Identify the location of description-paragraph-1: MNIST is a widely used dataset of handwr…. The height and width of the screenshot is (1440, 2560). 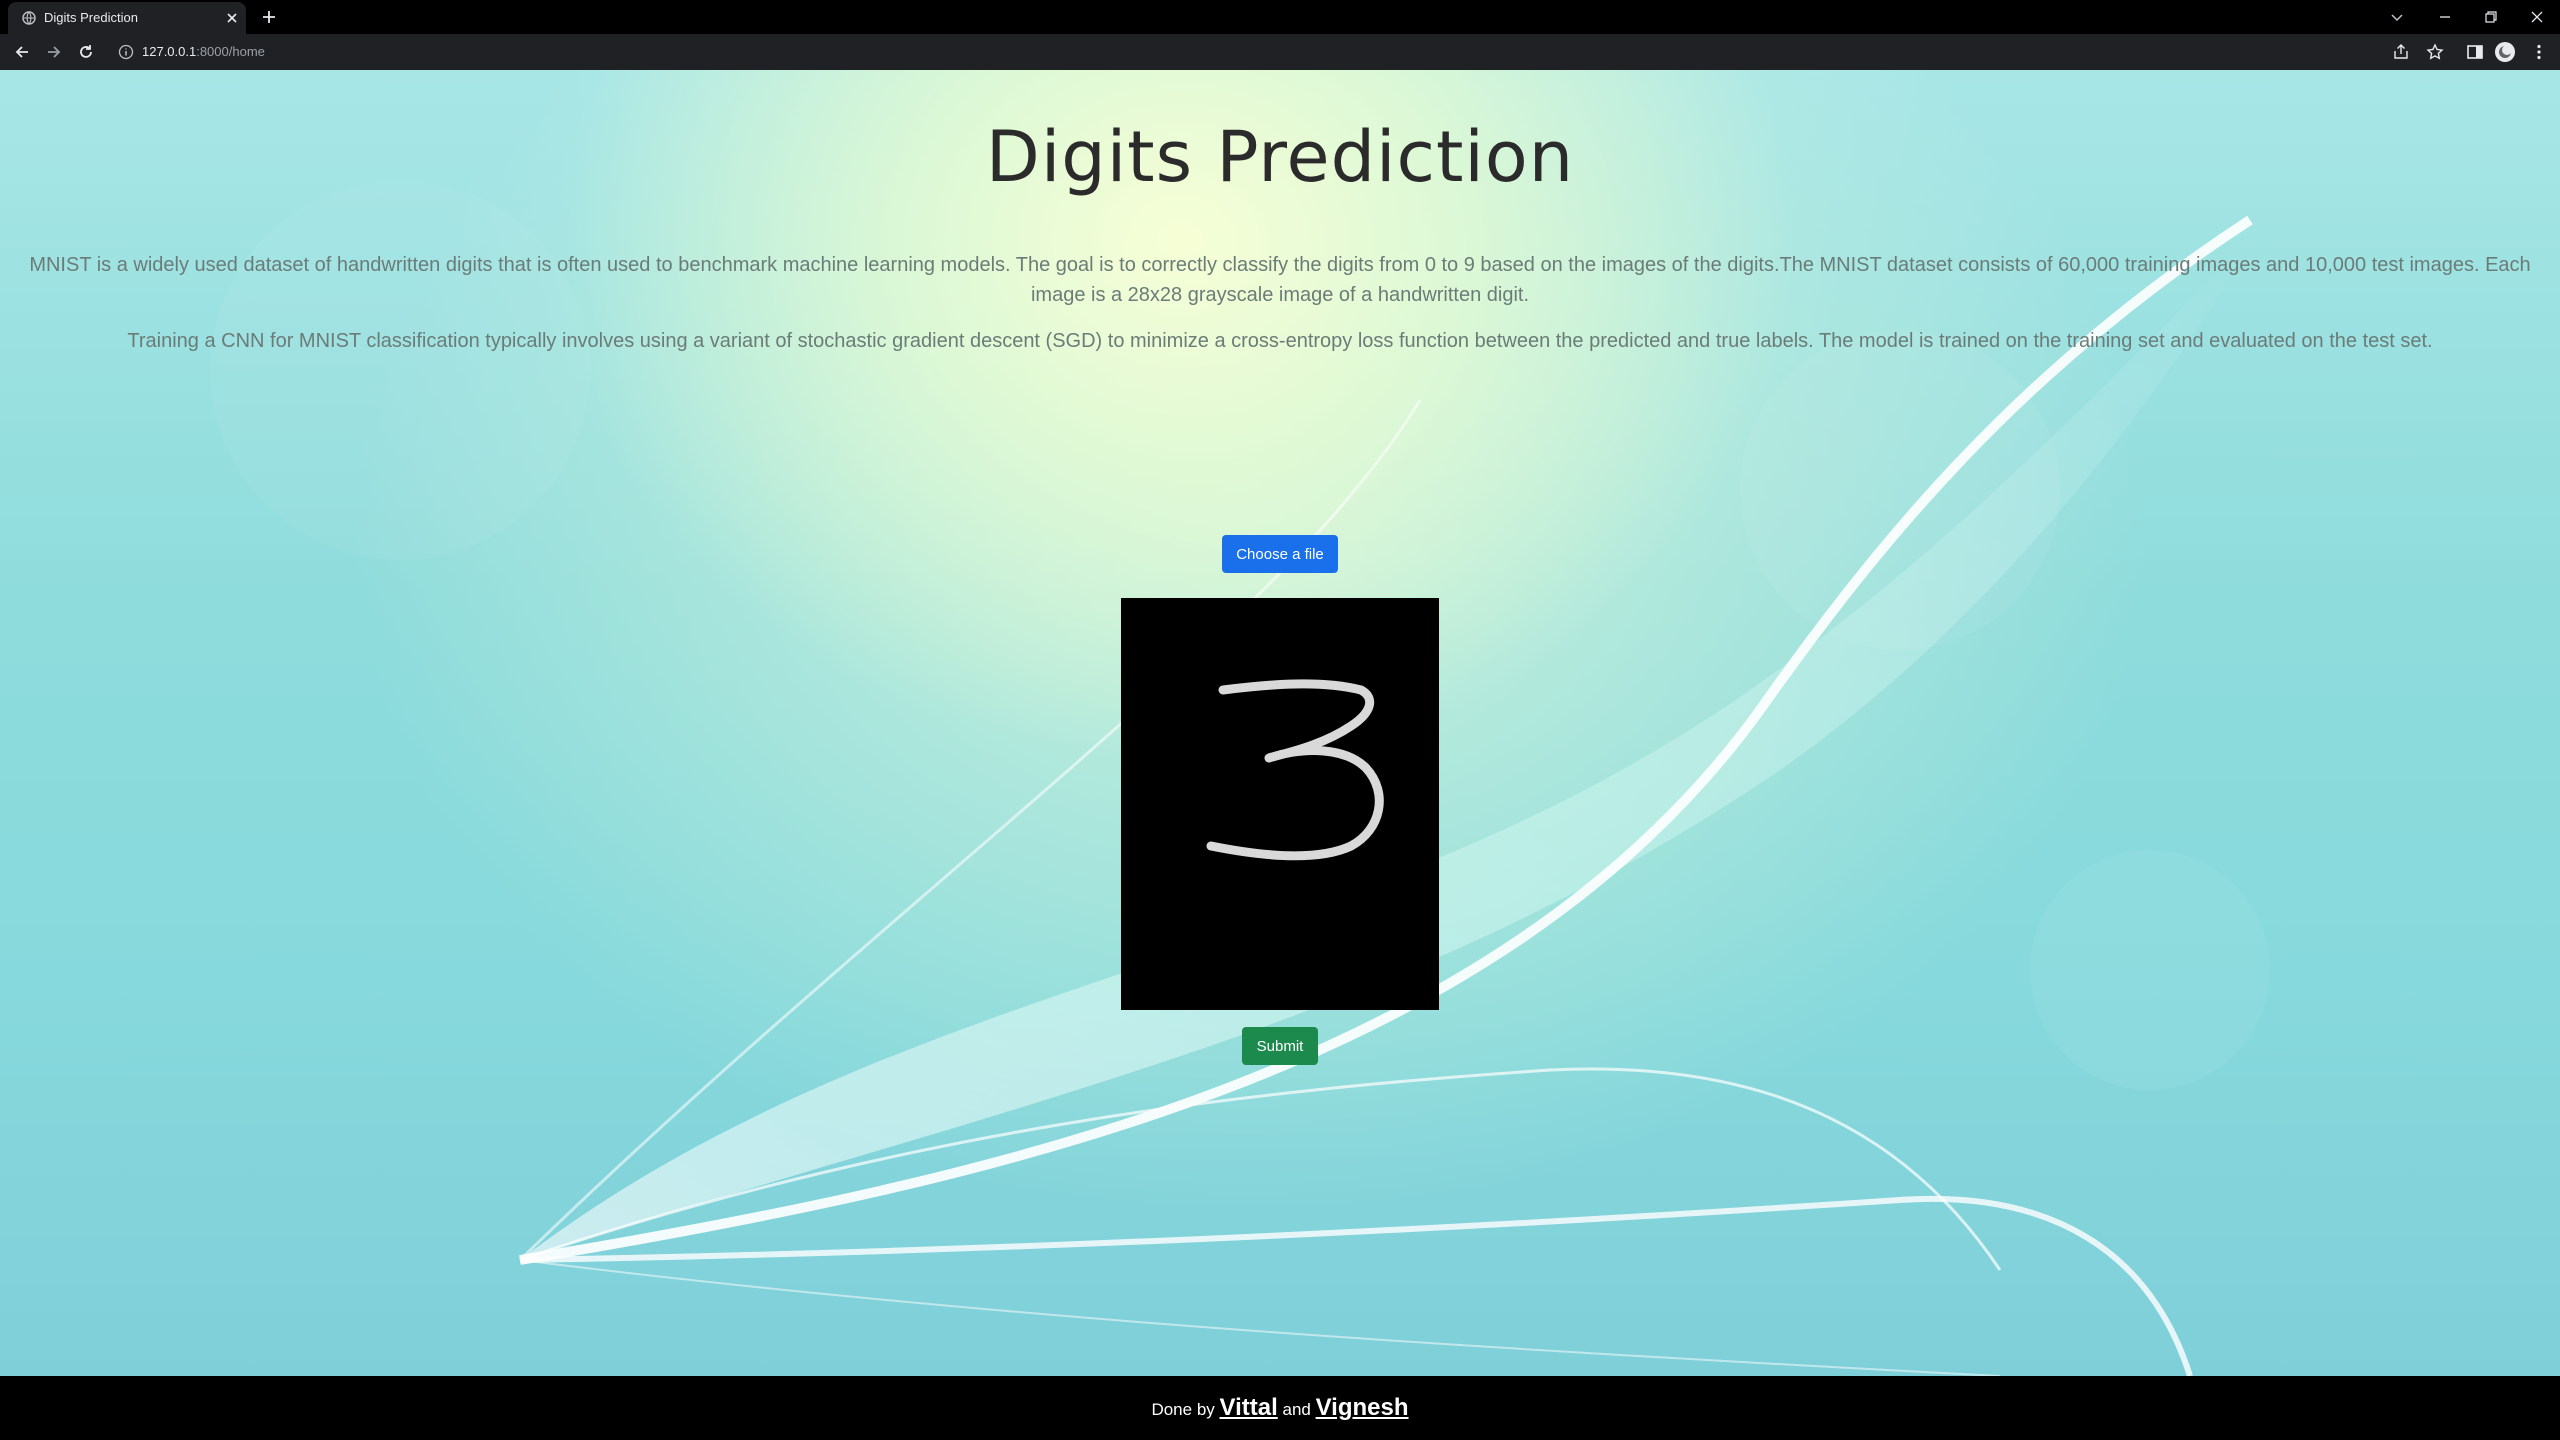
(1280, 280).